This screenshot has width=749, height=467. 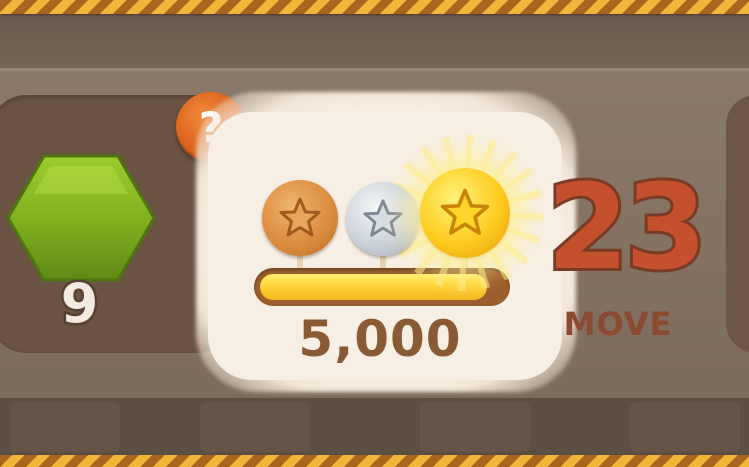 I want to click on board-backdrop-upper, so click(x=374, y=43).